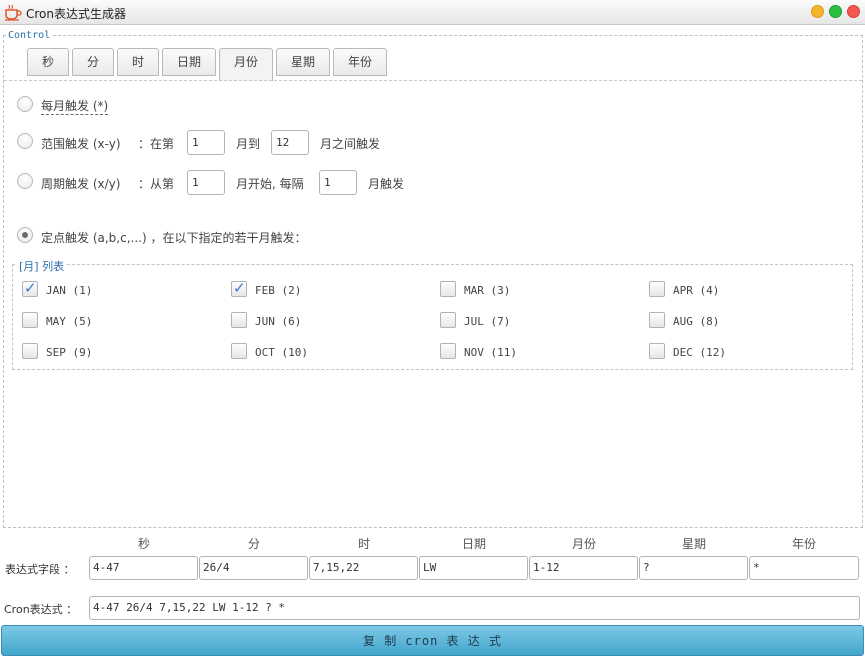 The height and width of the screenshot is (657, 865). What do you see at coordinates (69, 352) in the screenshot?
I see `month-label-sep: SEP (9)` at bounding box center [69, 352].